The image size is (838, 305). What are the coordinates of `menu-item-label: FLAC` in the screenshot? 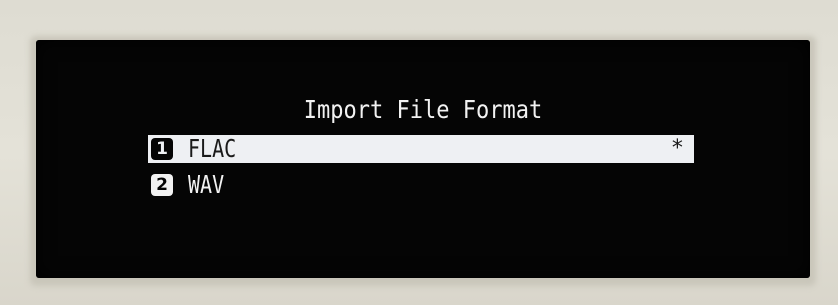 It's located at (212, 148).